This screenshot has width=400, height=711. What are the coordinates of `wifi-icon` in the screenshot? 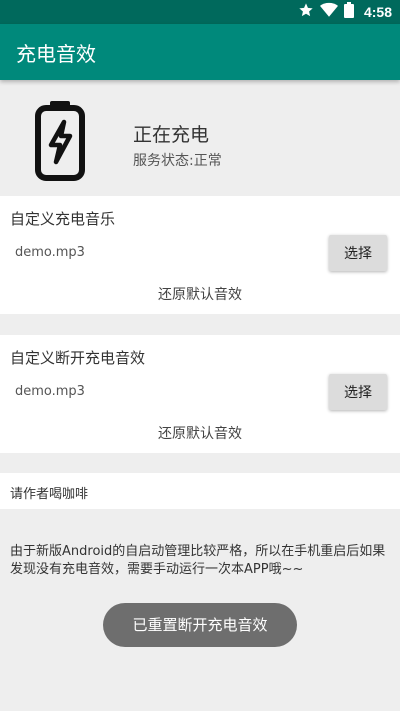 It's located at (328, 12).